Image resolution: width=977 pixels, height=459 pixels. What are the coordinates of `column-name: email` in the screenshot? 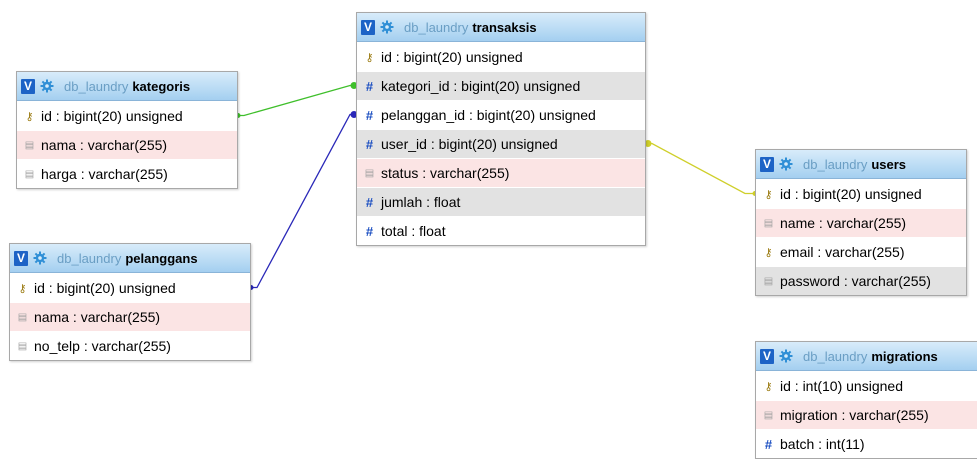 It's located at (797, 252).